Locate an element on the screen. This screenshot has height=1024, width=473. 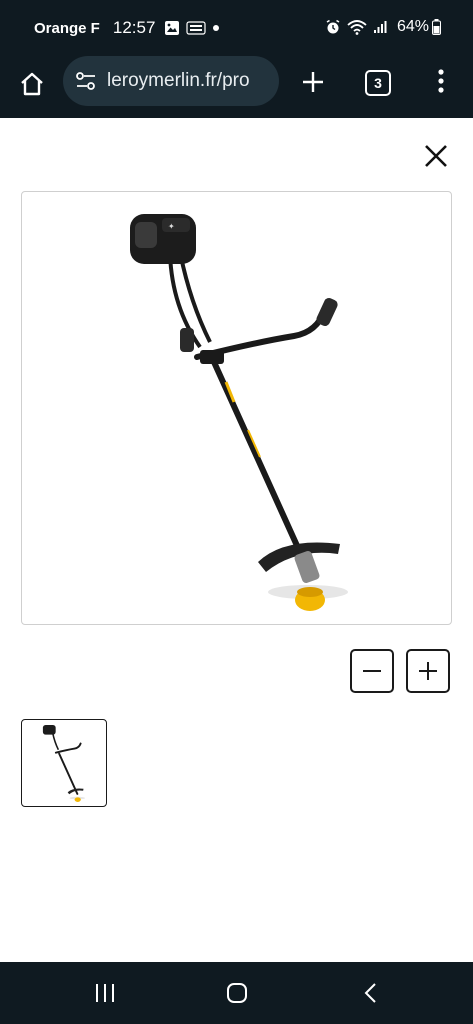
home-icon is located at coordinates (32, 84).